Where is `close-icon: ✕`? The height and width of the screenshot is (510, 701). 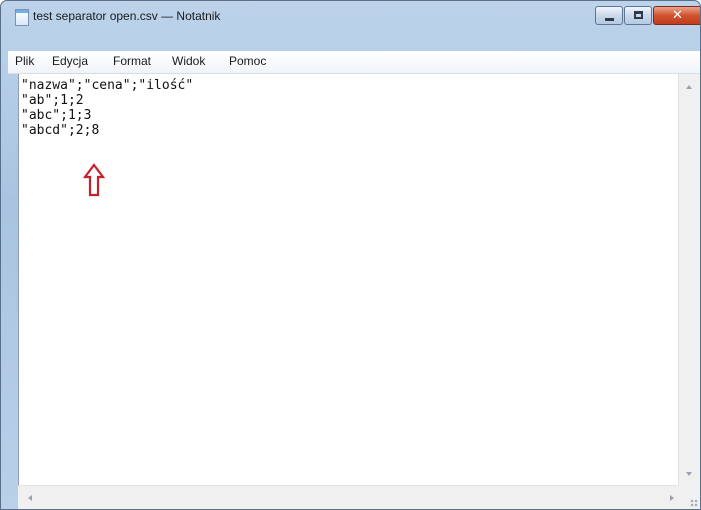
close-icon: ✕ is located at coordinates (677, 15).